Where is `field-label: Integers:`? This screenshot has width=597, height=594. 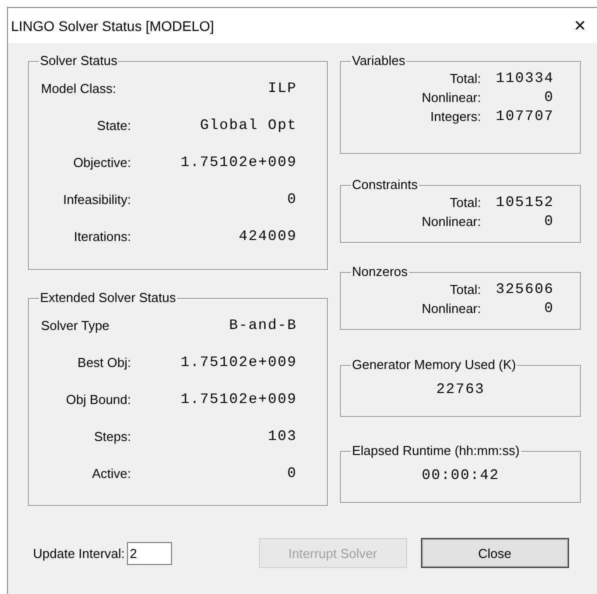 field-label: Integers: is located at coordinates (455, 116).